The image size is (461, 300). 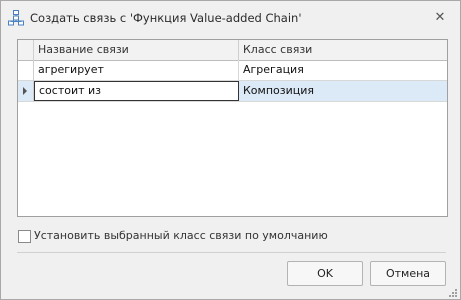 I want to click on cell-relation-name: агрегирует, so click(x=136, y=70).